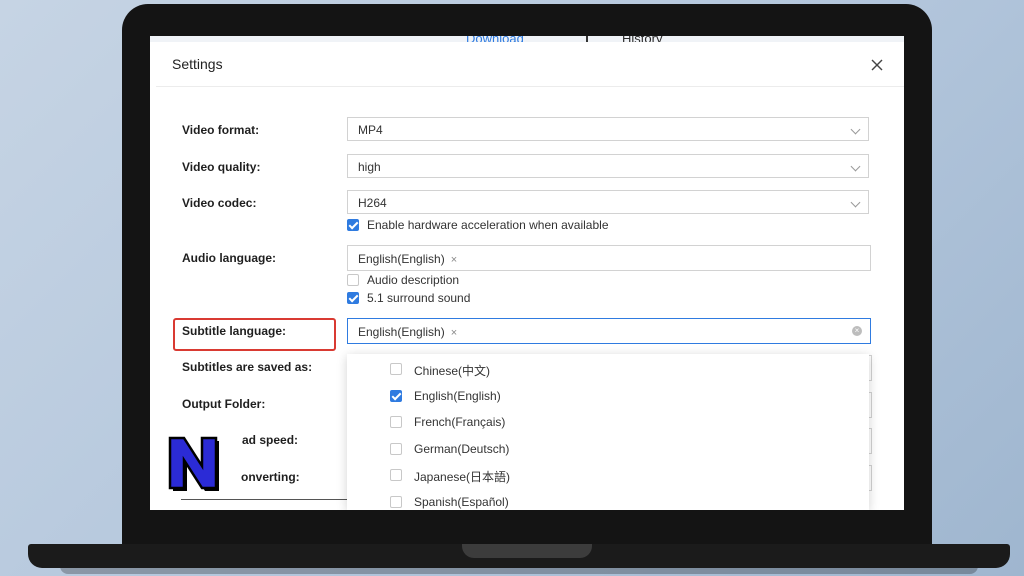  What do you see at coordinates (462, 449) in the screenshot?
I see `option-label: German(Deutsch)` at bounding box center [462, 449].